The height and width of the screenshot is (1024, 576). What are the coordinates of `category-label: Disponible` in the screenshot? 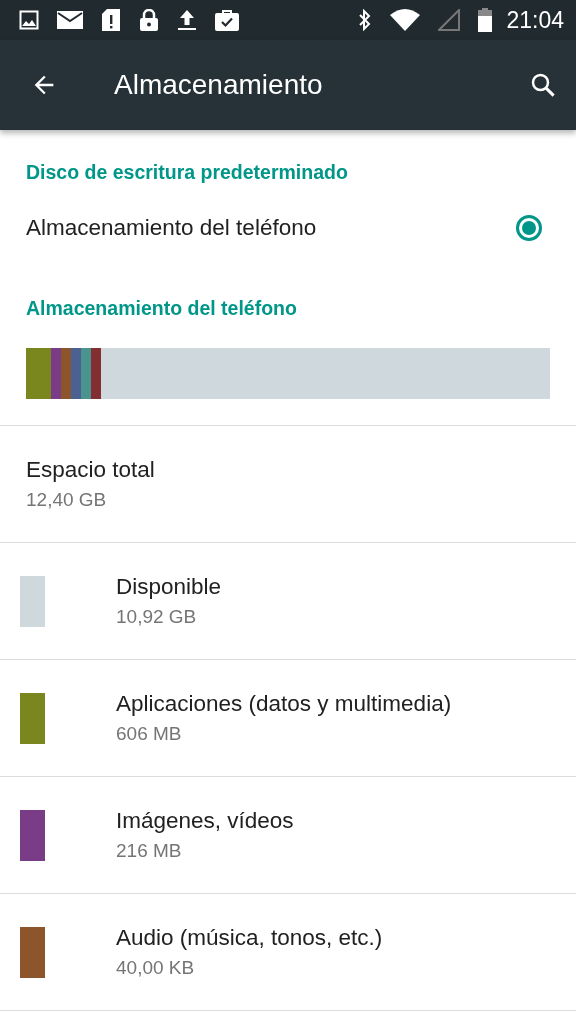 It's located at (169, 587).